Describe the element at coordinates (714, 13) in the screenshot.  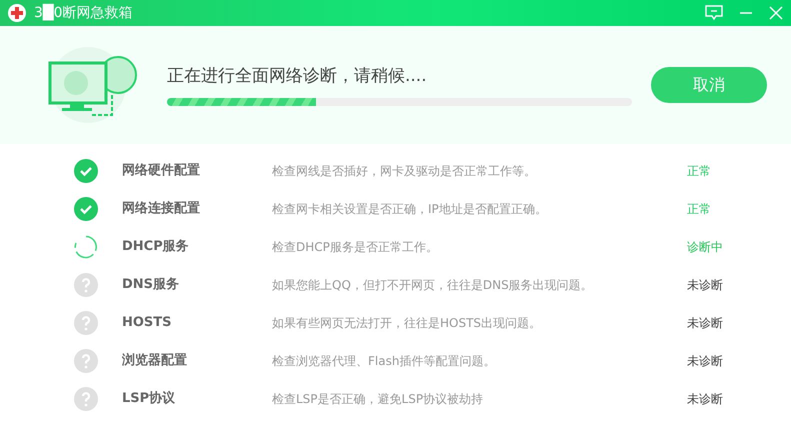
I see `feedback-icon` at that location.